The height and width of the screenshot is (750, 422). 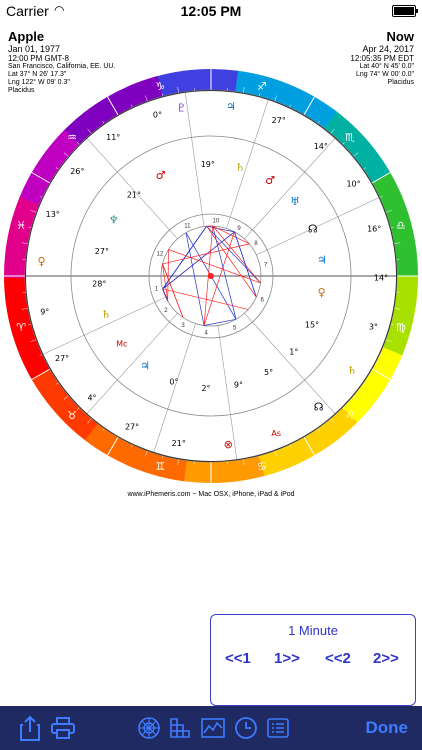 What do you see at coordinates (400, 36) in the screenshot?
I see `transit-name: Now` at bounding box center [400, 36].